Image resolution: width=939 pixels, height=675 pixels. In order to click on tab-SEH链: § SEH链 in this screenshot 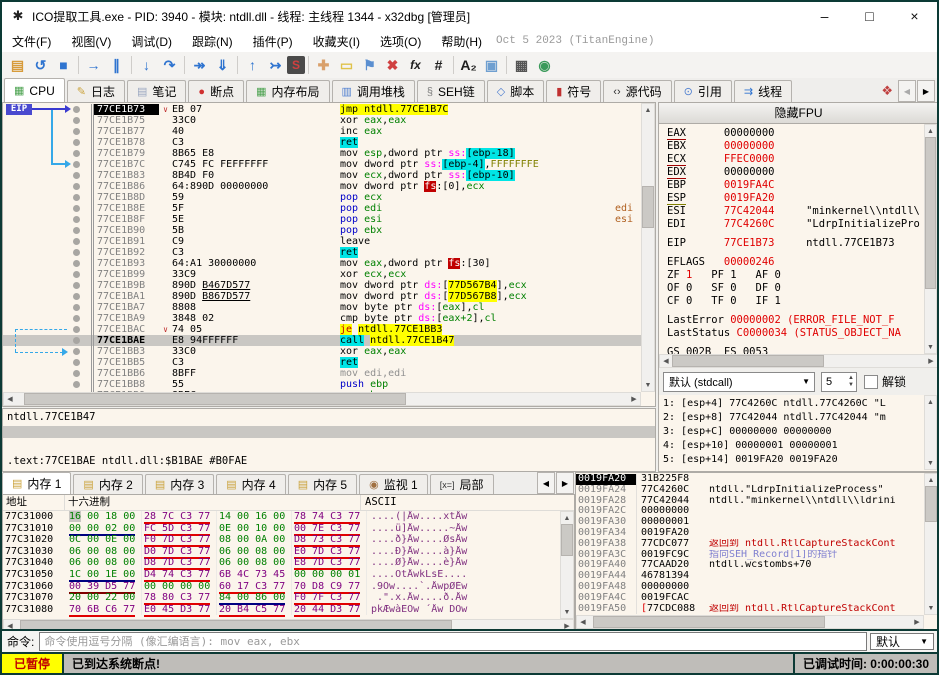, I will do `click(450, 91)`.